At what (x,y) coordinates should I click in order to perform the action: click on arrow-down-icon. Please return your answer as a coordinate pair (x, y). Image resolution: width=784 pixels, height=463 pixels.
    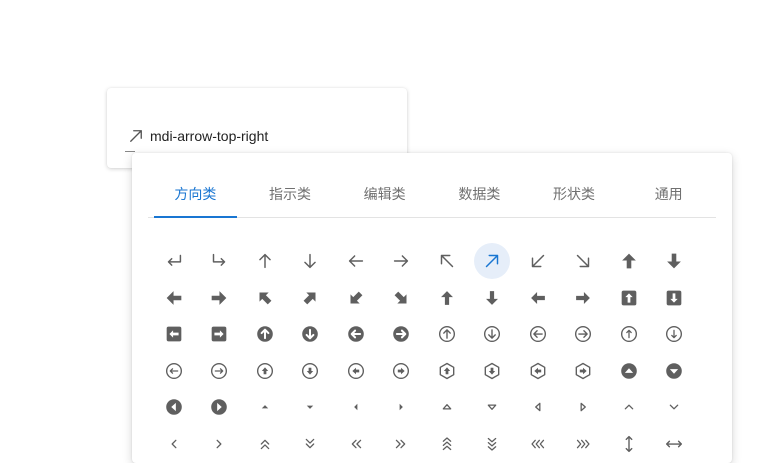
    Looking at the image, I should click on (310, 261).